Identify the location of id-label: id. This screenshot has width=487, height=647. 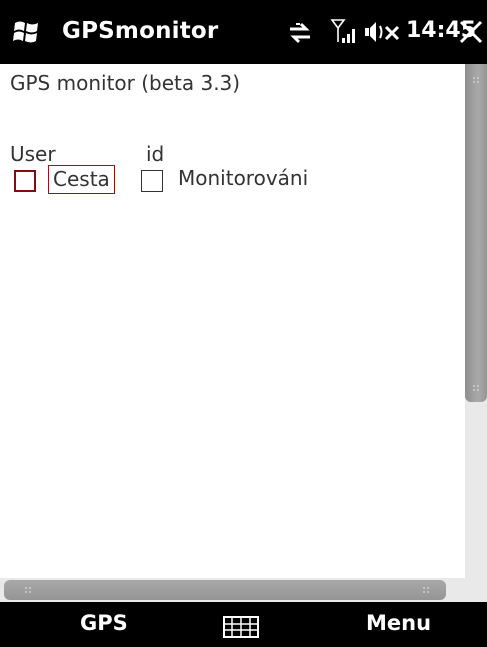
(155, 154).